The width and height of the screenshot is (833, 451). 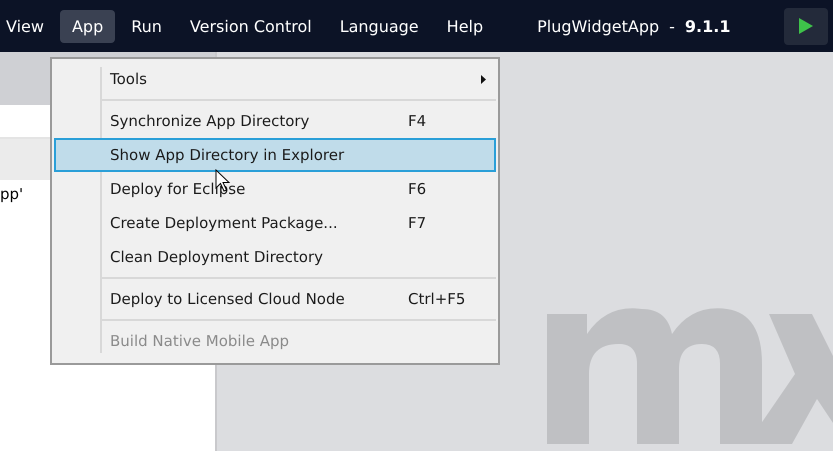 I want to click on project-name: PlugWidgetApp, so click(x=598, y=26).